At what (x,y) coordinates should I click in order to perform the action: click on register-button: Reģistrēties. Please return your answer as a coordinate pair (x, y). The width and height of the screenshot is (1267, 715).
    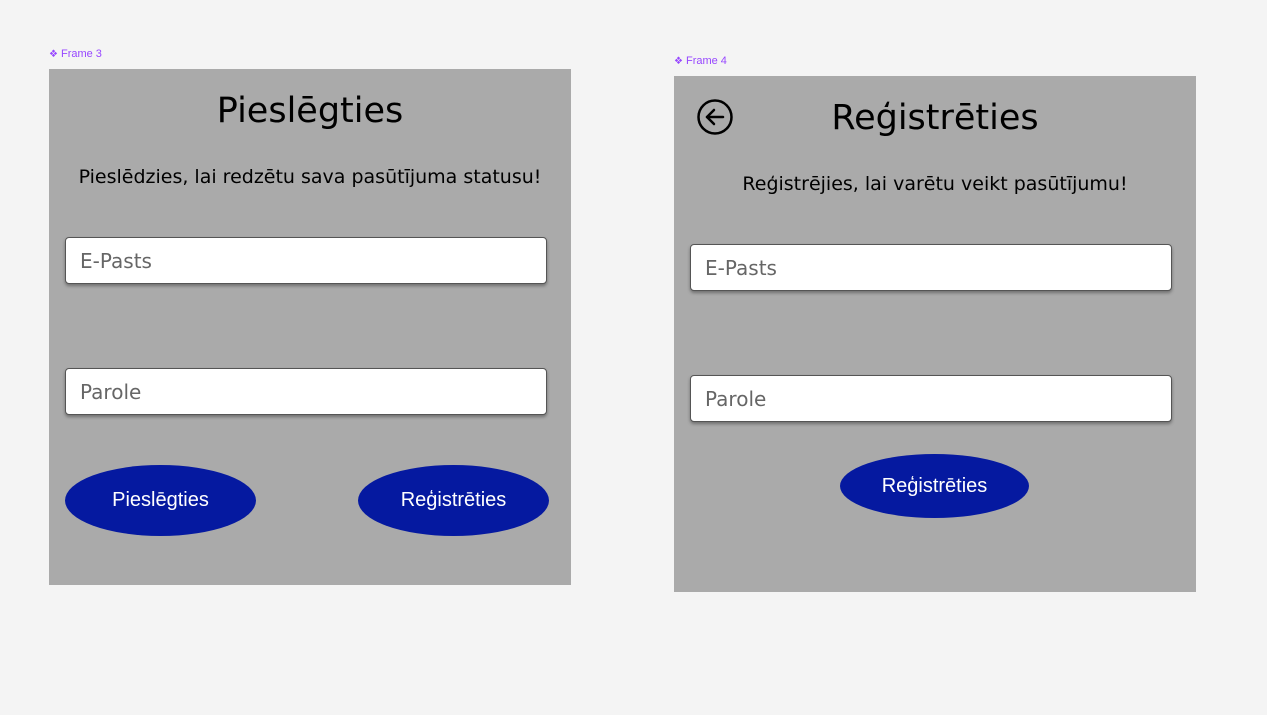
    Looking at the image, I should click on (934, 486).